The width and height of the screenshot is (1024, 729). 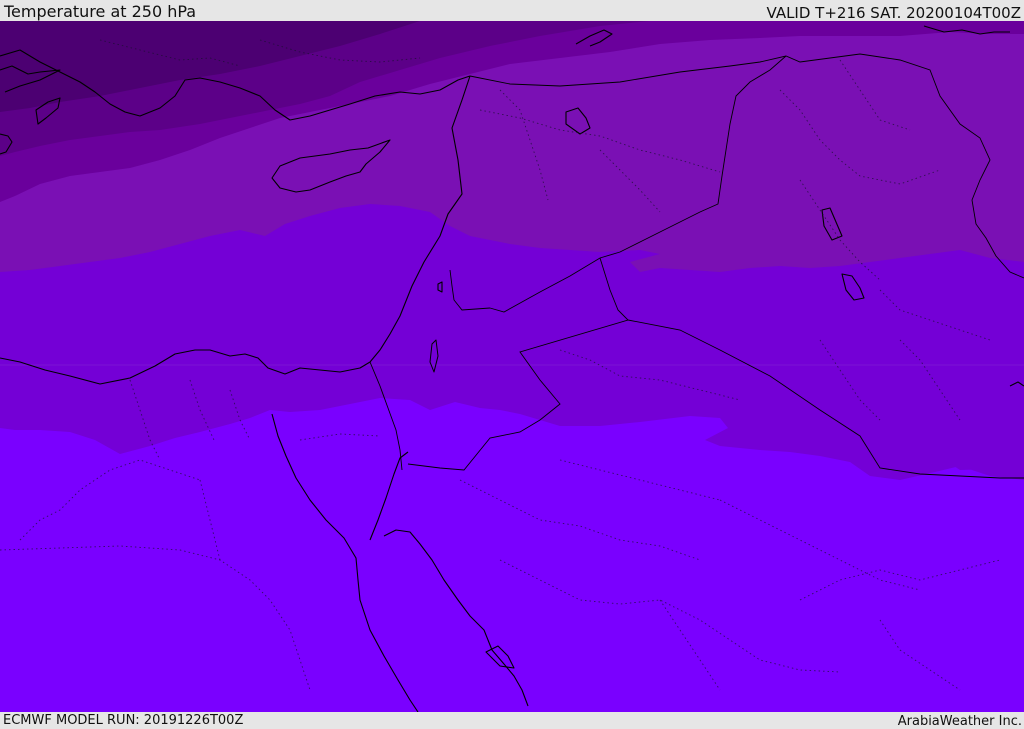 What do you see at coordinates (100, 11) in the screenshot?
I see `map-title: Temperature at 250 hPa` at bounding box center [100, 11].